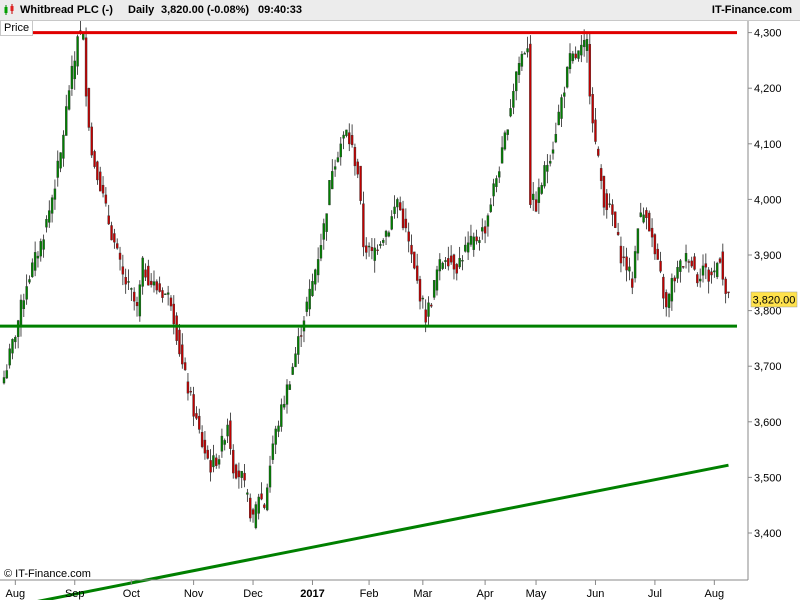  Describe the element at coordinates (374, 589) in the screenshot. I see `time-axis: Aug Sep Oct Nov Dec 2017 Feb Mar Apr May Jun Jul Aug` at that location.